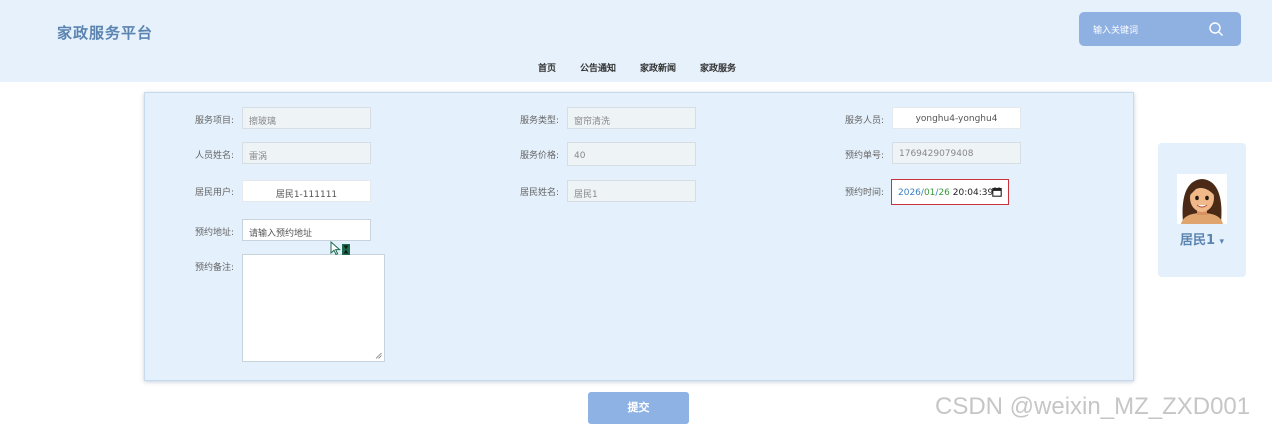 The height and width of the screenshot is (430, 1272). What do you see at coordinates (306, 153) in the screenshot?
I see `staff-name-field: 雷涡` at bounding box center [306, 153].